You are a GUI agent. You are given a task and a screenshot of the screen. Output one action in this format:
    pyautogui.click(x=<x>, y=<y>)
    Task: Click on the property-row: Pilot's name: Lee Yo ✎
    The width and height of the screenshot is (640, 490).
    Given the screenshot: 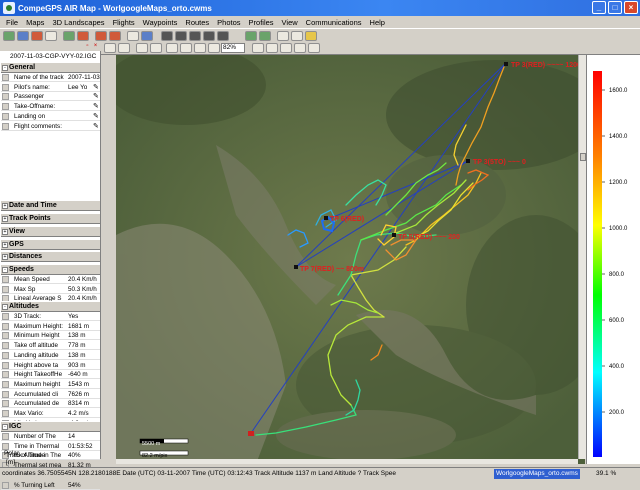 What is the action you would take?
    pyautogui.click(x=50, y=87)
    